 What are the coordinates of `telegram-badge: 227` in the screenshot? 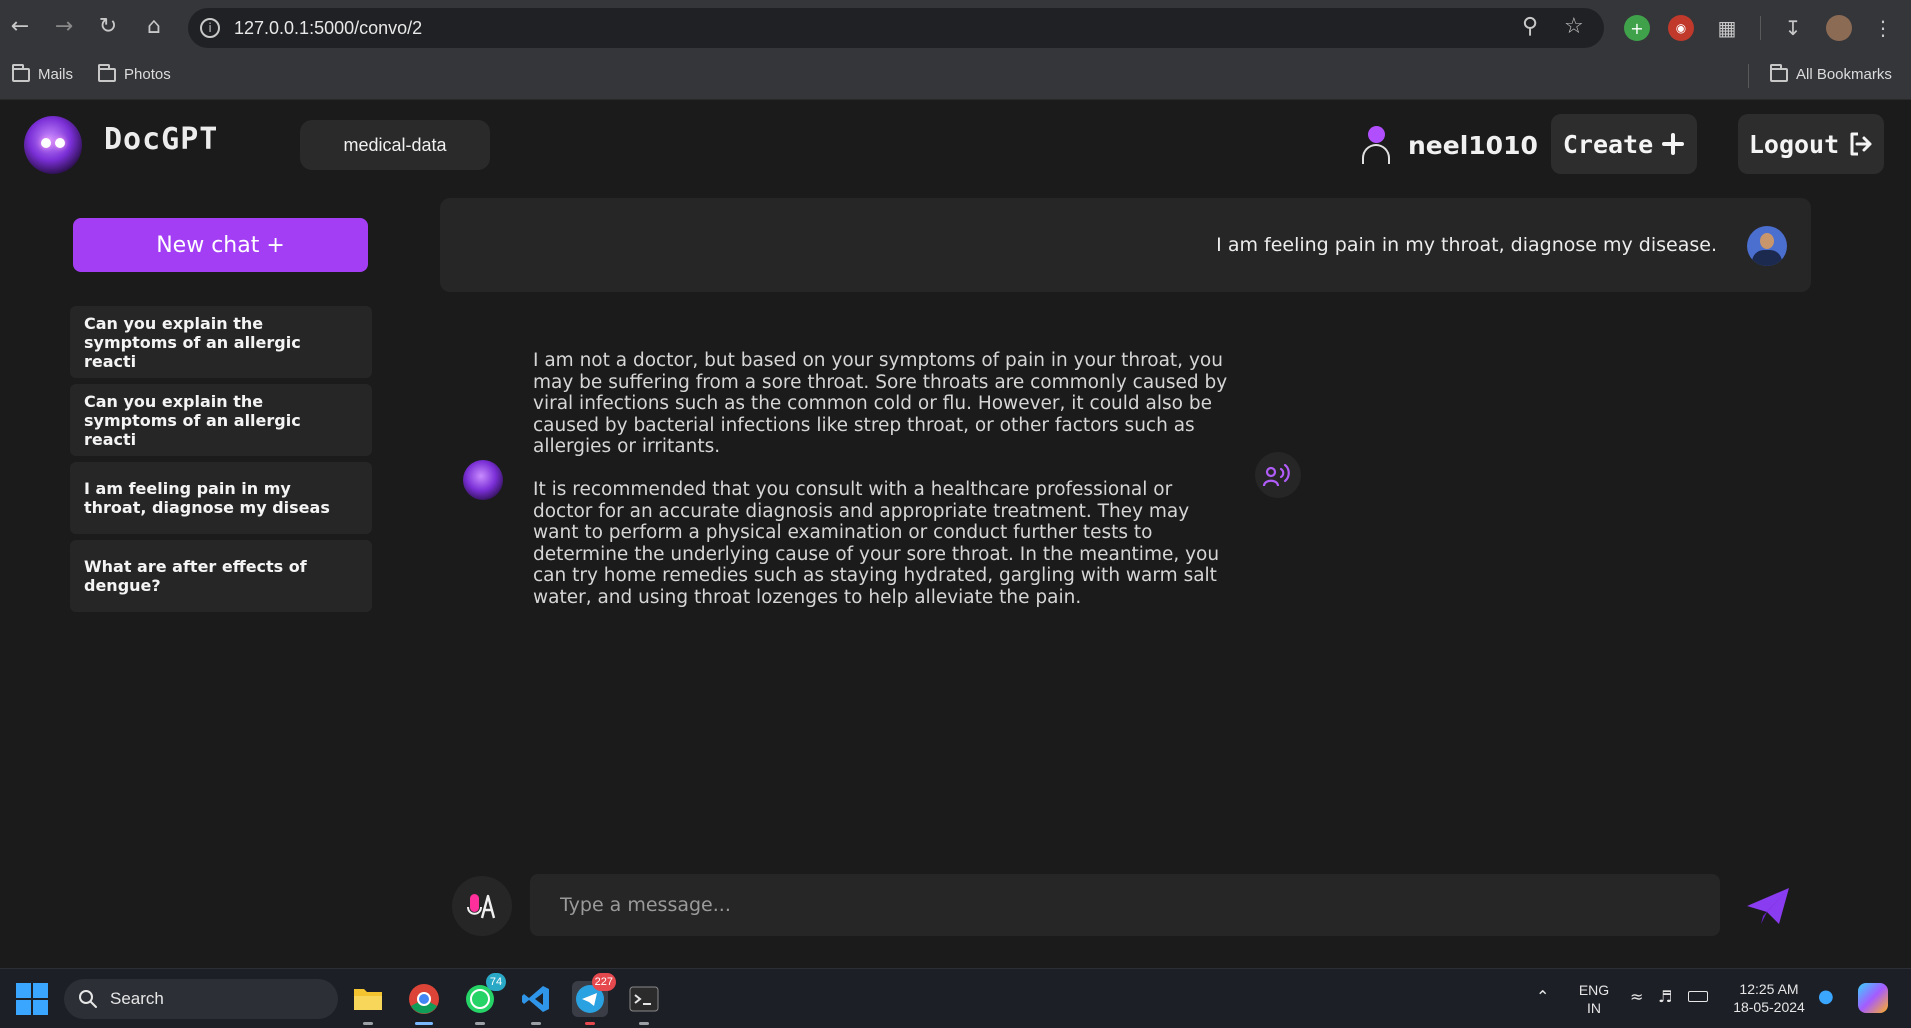 It's located at (603, 982).